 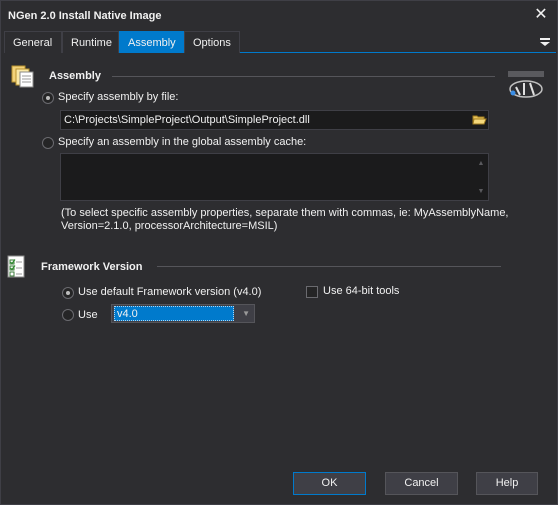 I want to click on use-64bit-label: Use 64-bit tools, so click(x=361, y=291).